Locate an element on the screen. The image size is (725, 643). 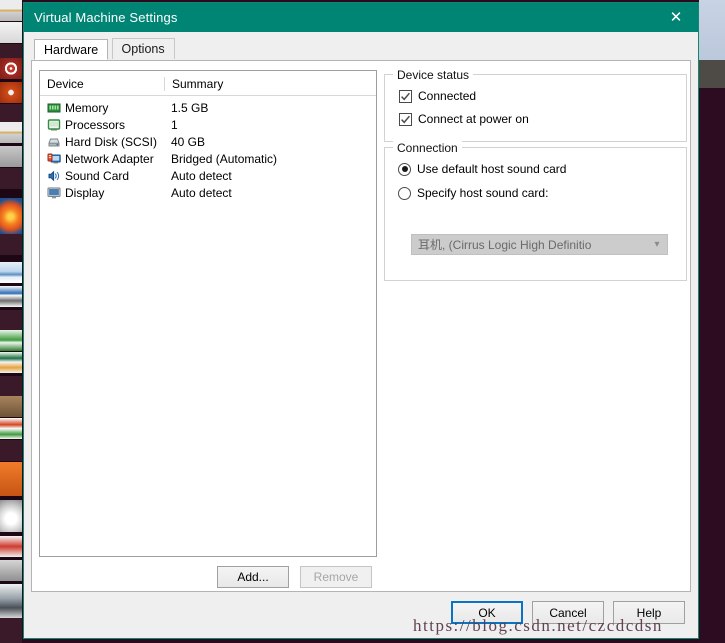
hard-disk-icon is located at coordinates (54, 142).